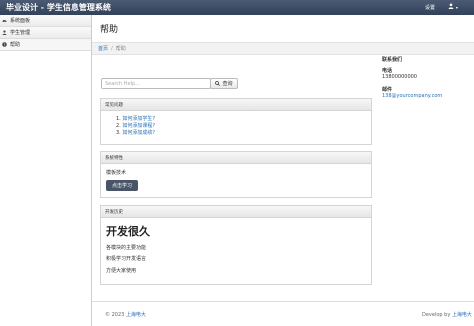  I want to click on footer-divider, so click(283, 301).